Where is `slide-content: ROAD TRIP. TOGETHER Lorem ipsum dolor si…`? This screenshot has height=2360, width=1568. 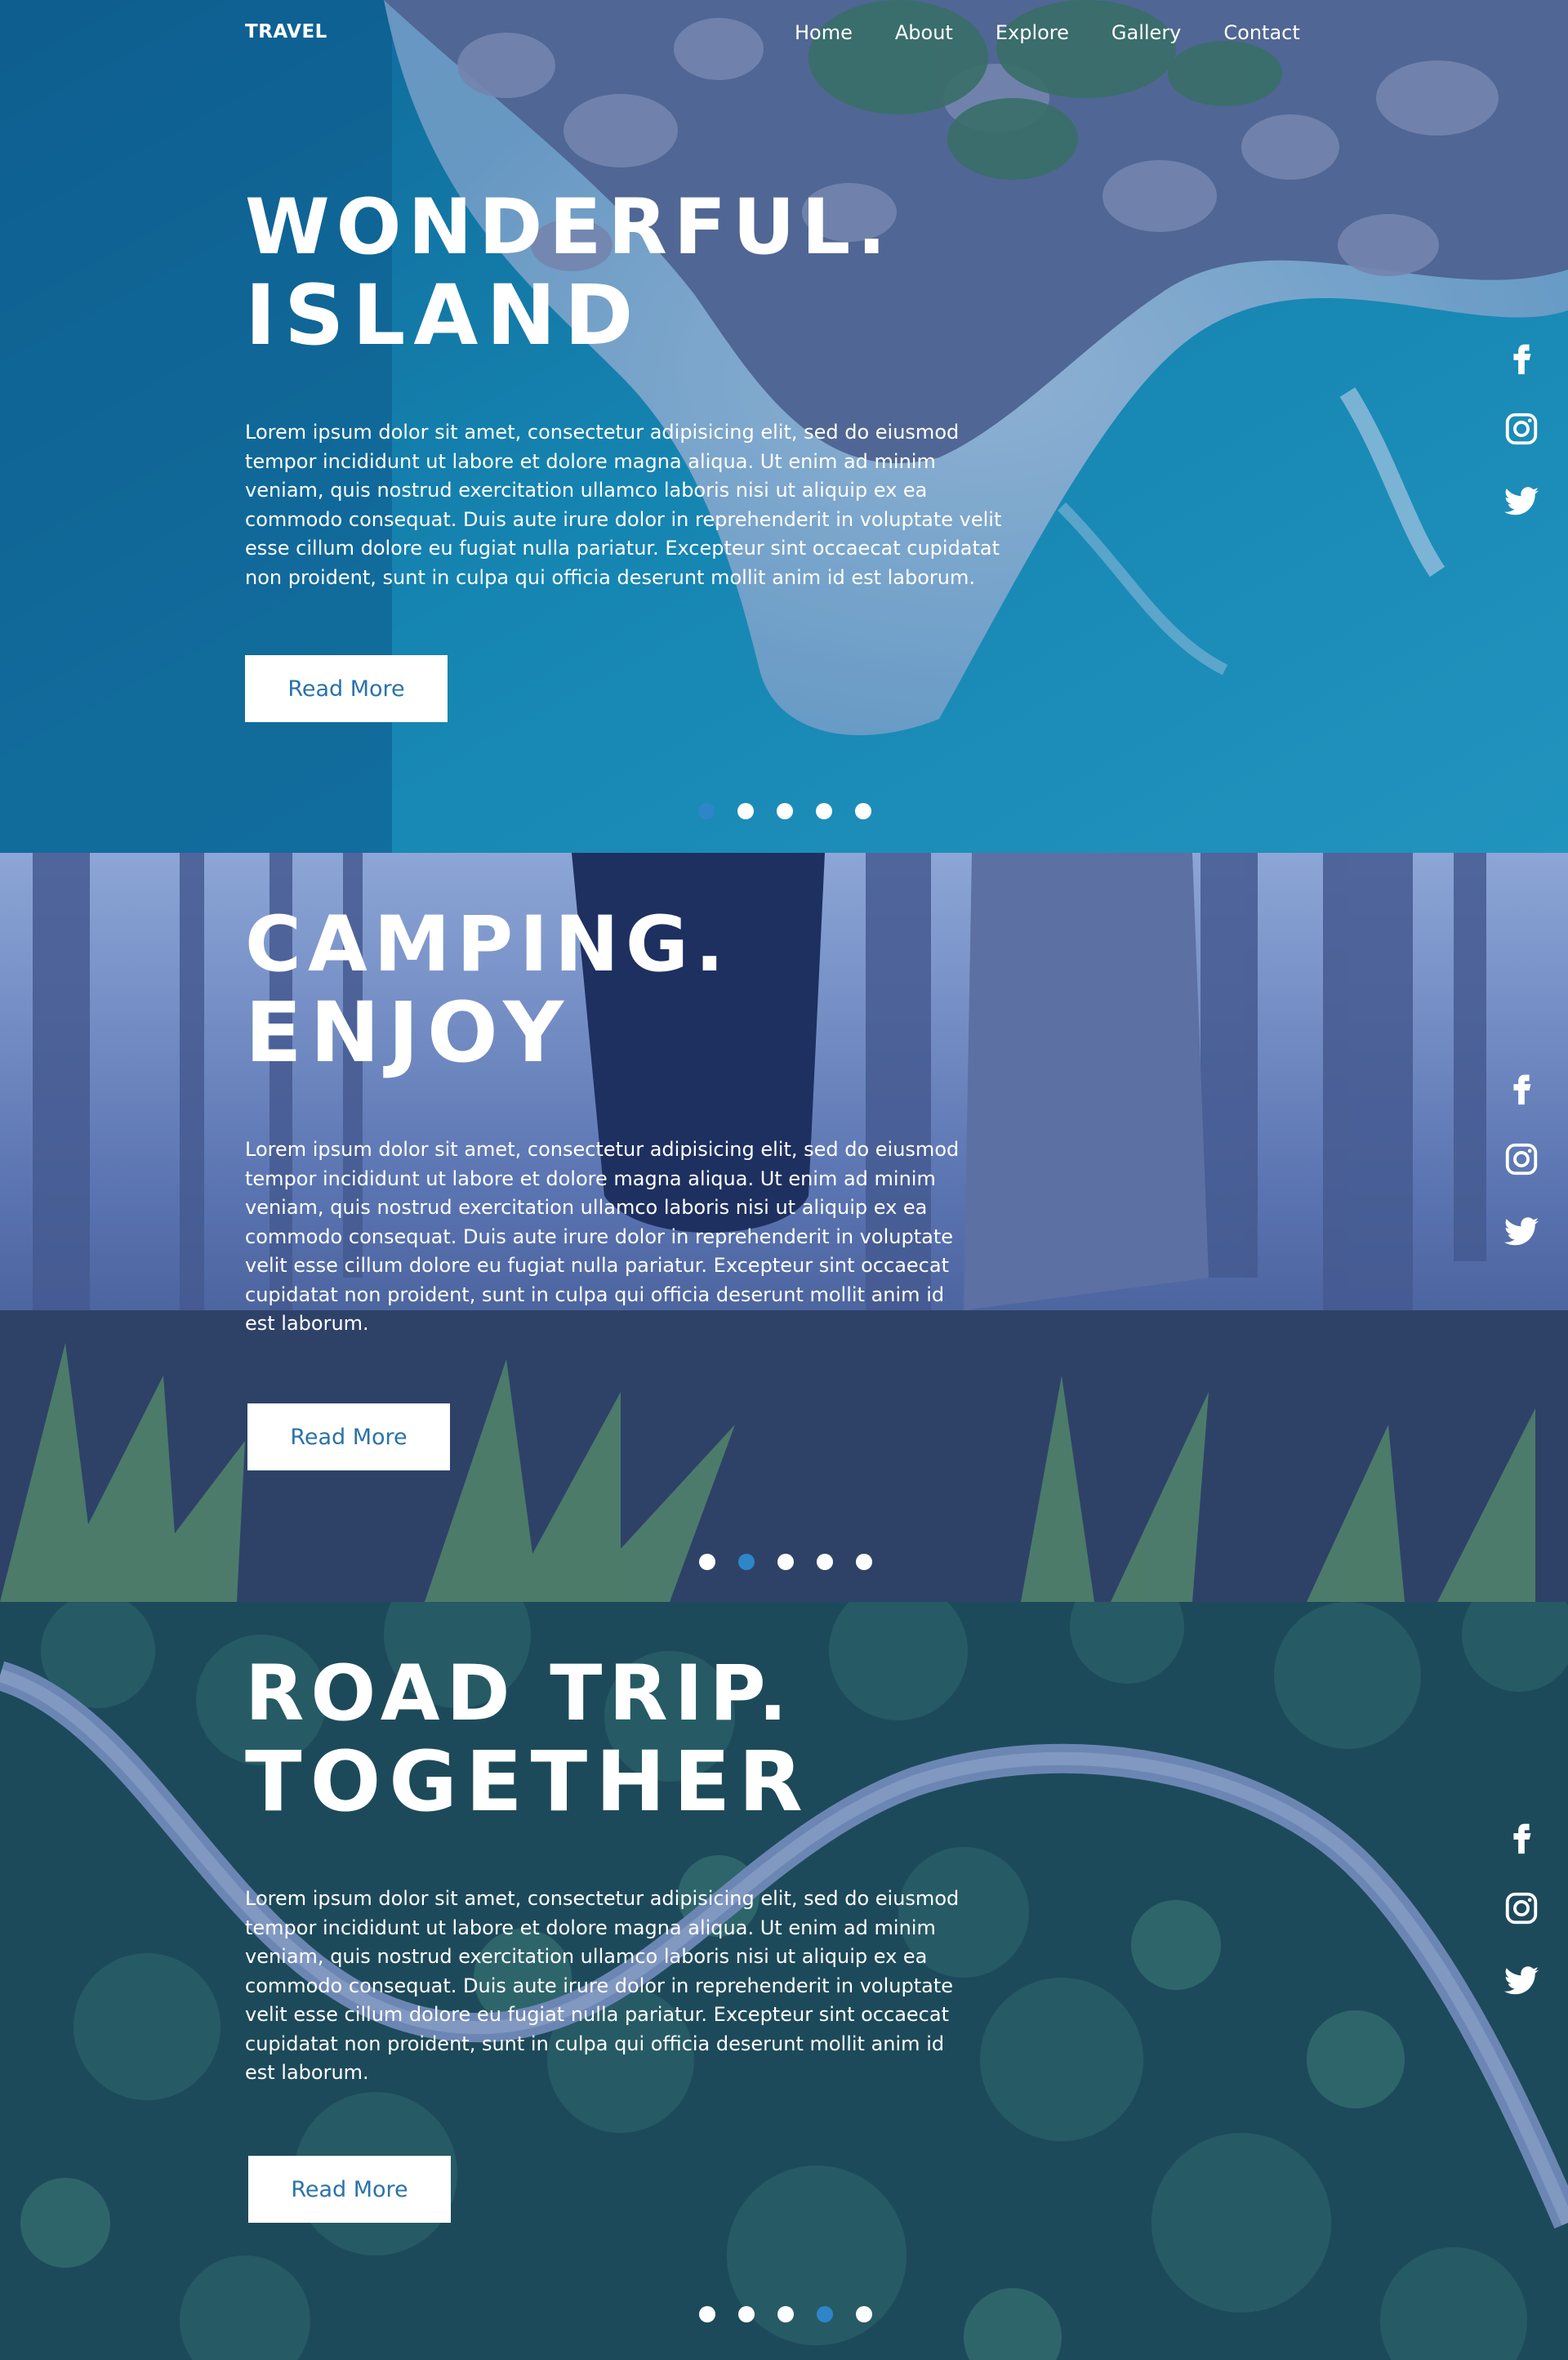 slide-content: ROAD TRIP. TOGETHER Lorem ipsum dolor si… is located at coordinates (612, 1872).